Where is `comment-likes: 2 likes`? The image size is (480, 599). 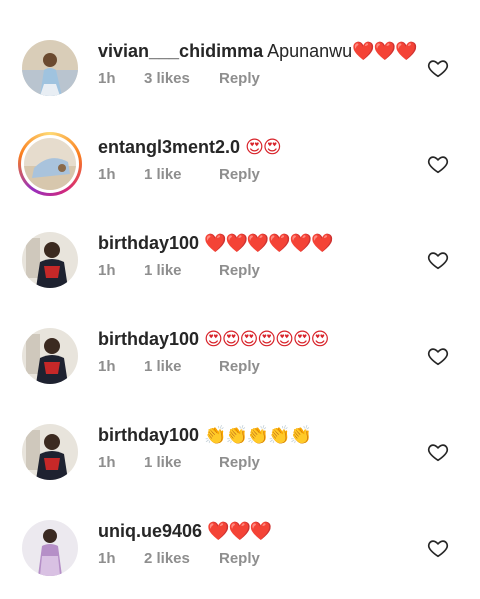
comment-likes: 2 likes is located at coordinates (181, 558).